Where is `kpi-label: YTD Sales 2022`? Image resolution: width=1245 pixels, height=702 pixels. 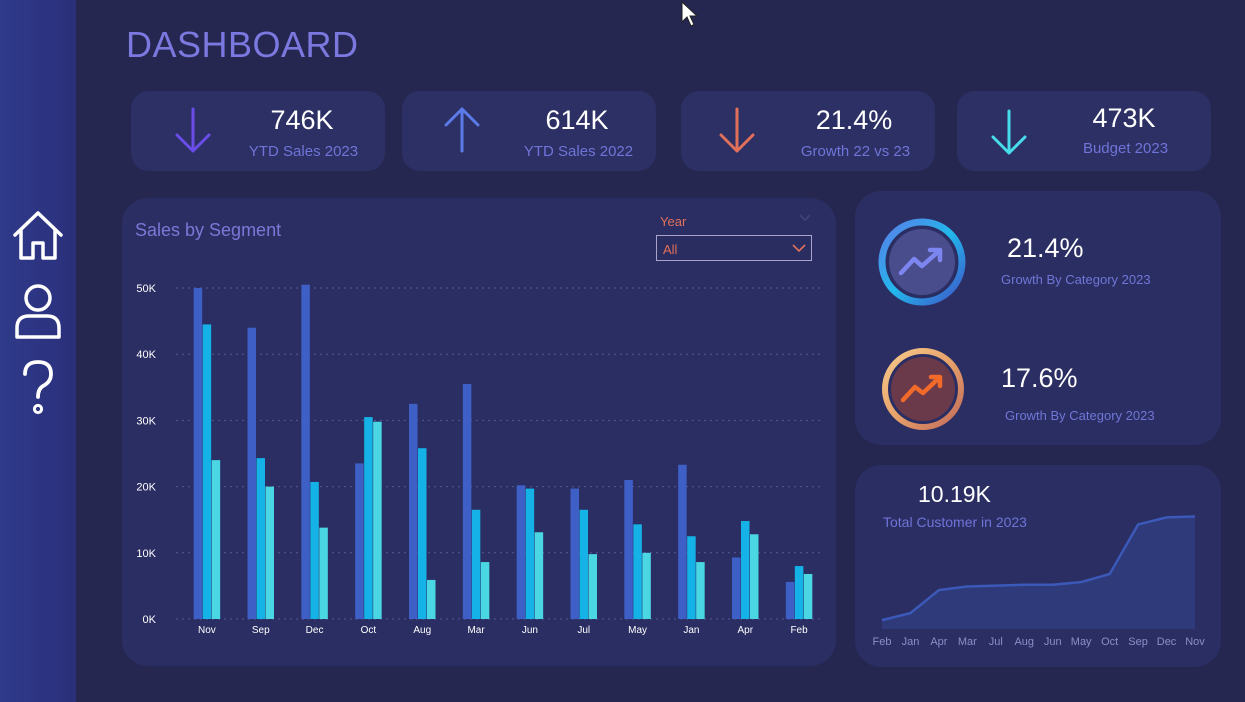 kpi-label: YTD Sales 2022 is located at coordinates (578, 151).